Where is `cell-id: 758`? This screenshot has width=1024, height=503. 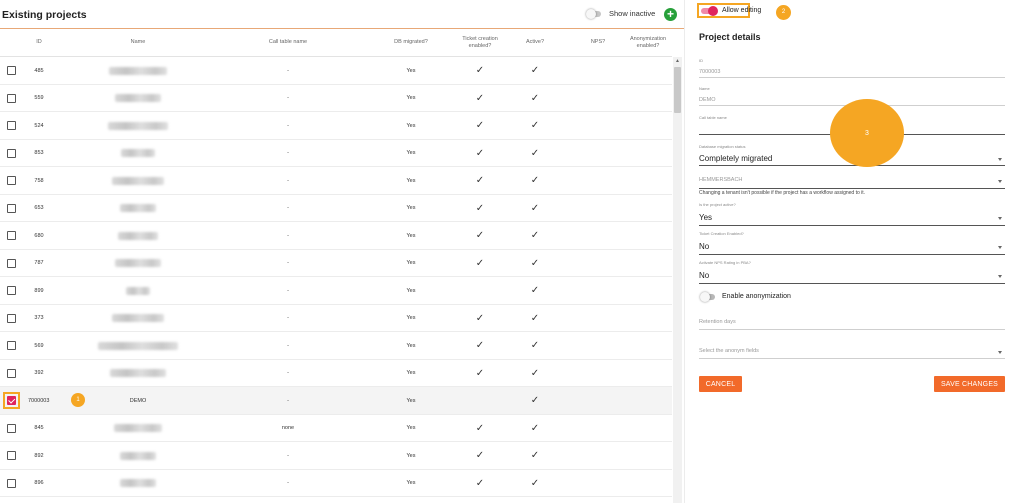
cell-id: 758 is located at coordinates (39, 180).